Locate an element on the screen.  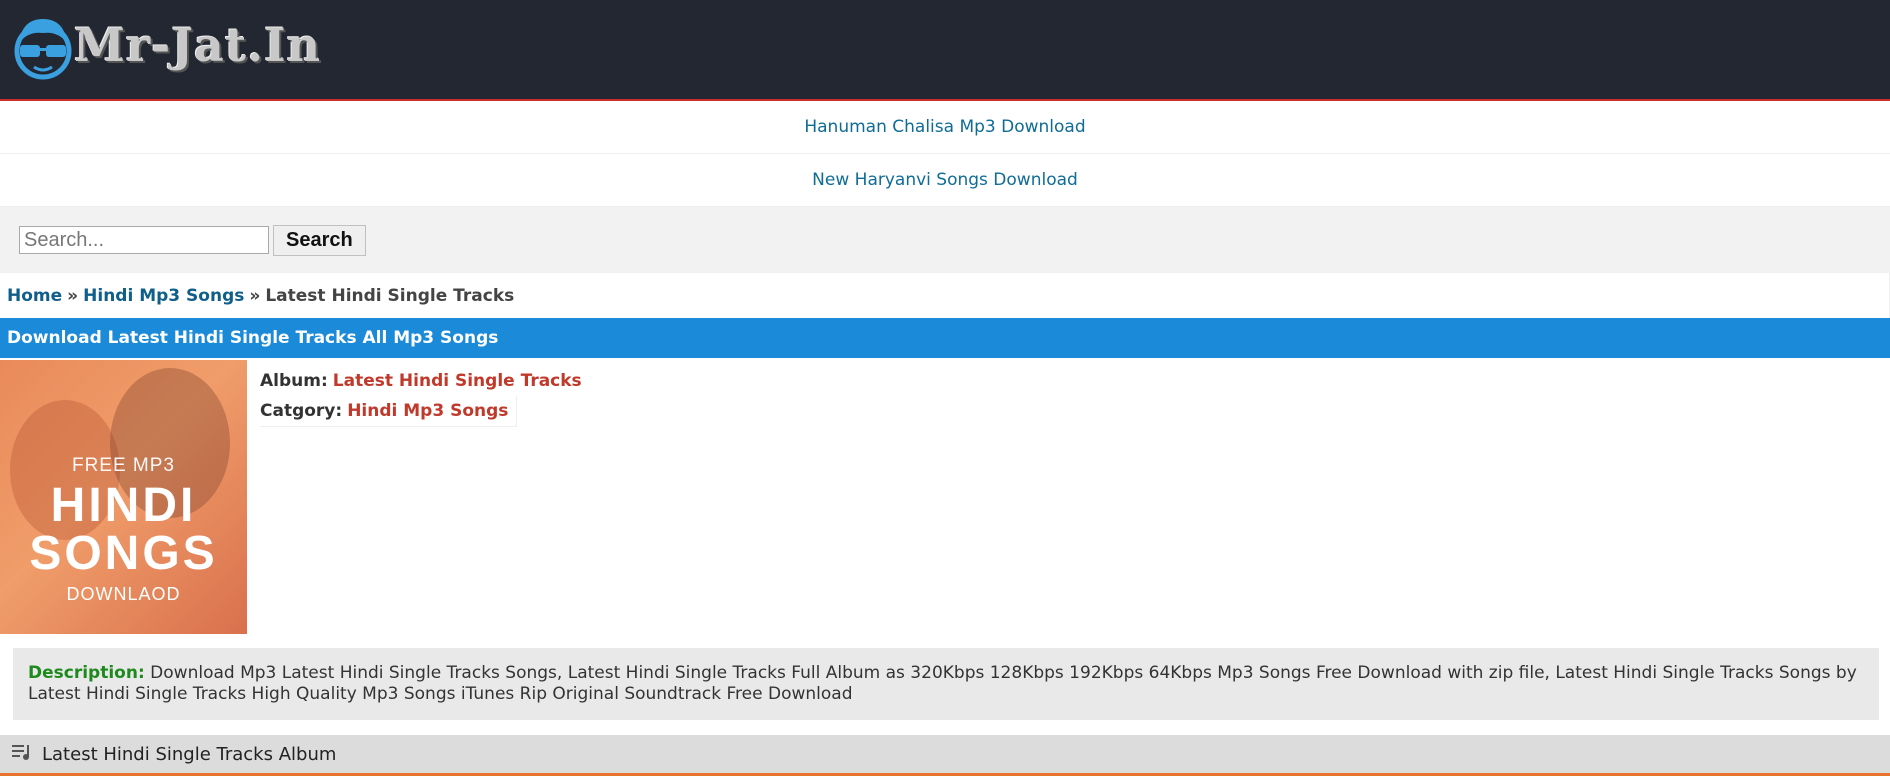
search-bar: Search is located at coordinates (945, 240).